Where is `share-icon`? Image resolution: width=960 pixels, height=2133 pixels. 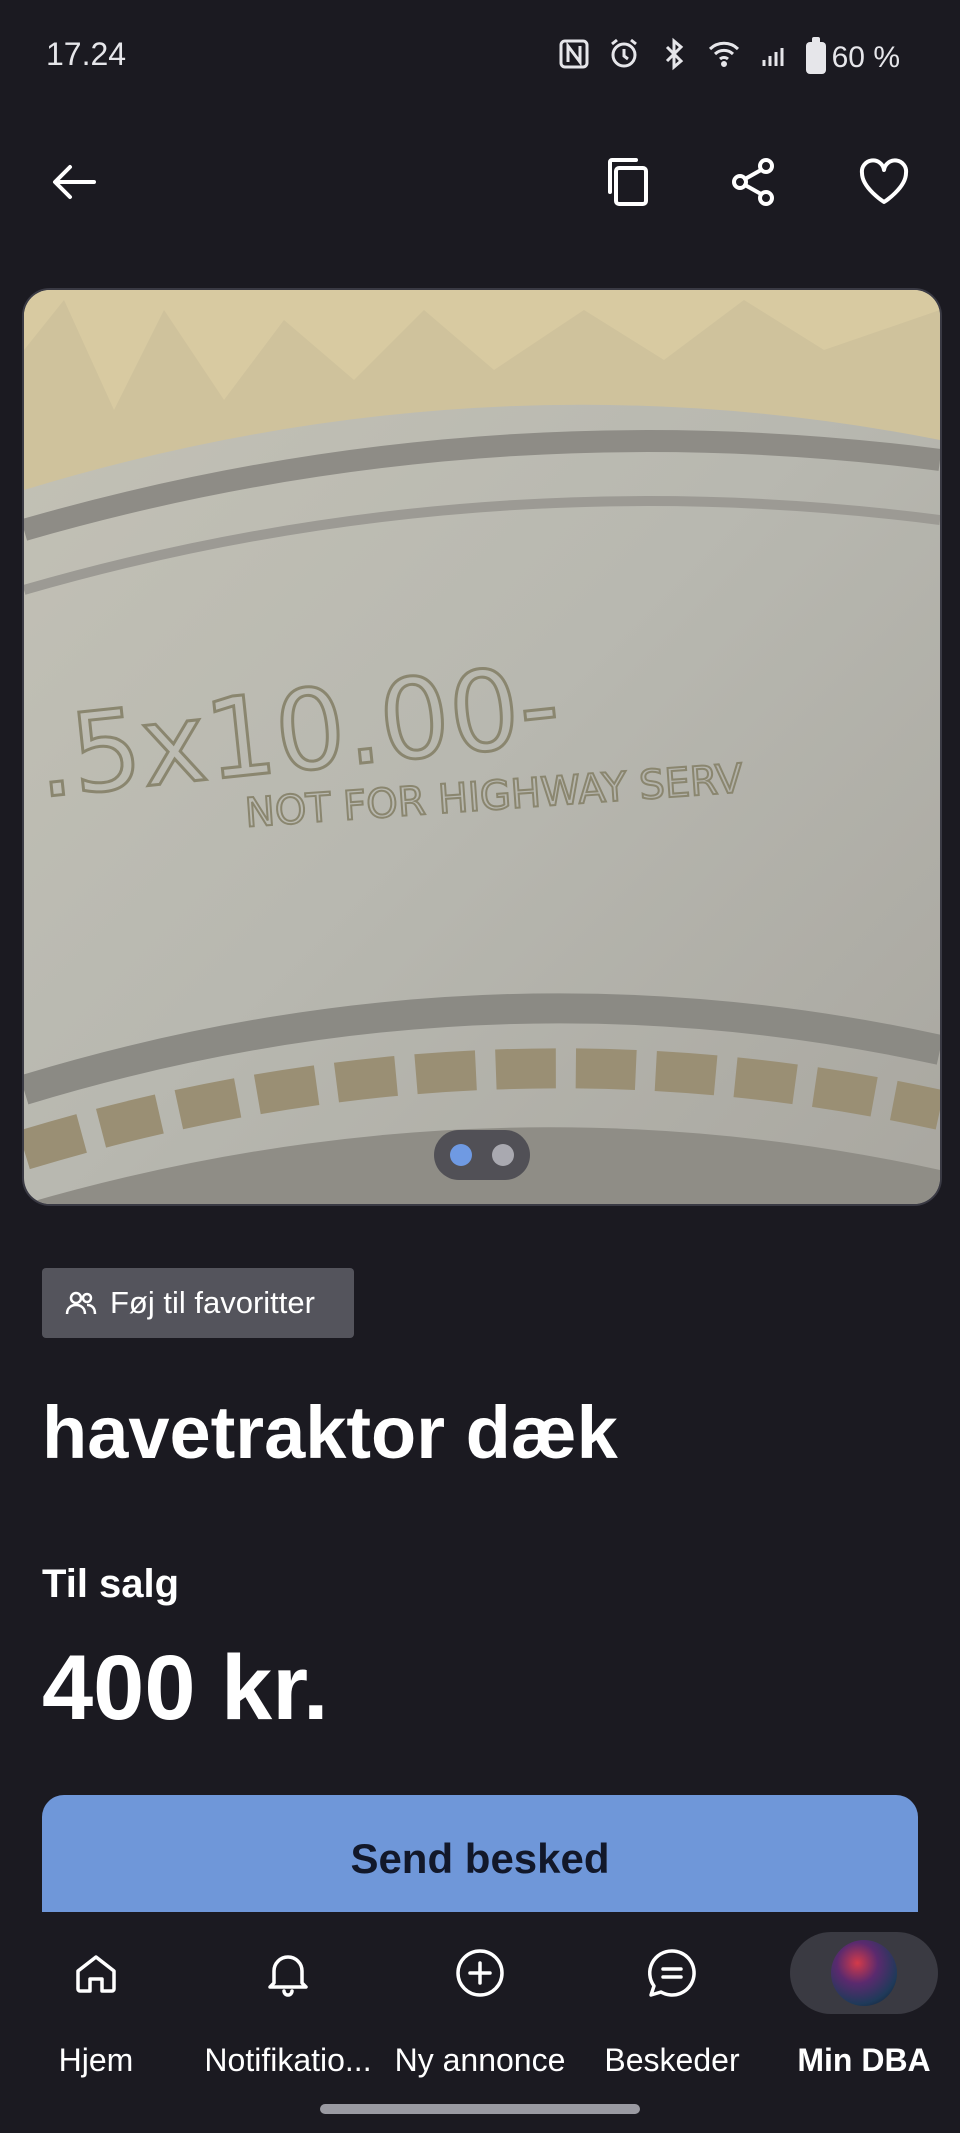 share-icon is located at coordinates (753, 182).